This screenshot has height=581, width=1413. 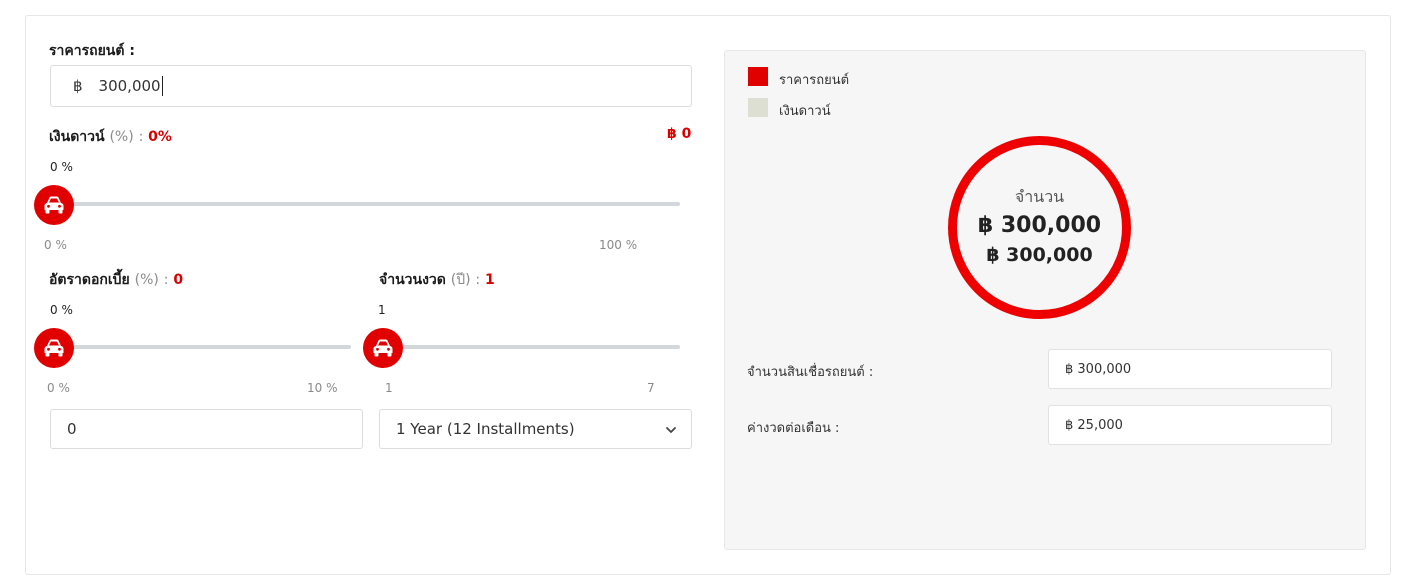 I want to click on interest-slider-value: 0 %, so click(x=61, y=310).